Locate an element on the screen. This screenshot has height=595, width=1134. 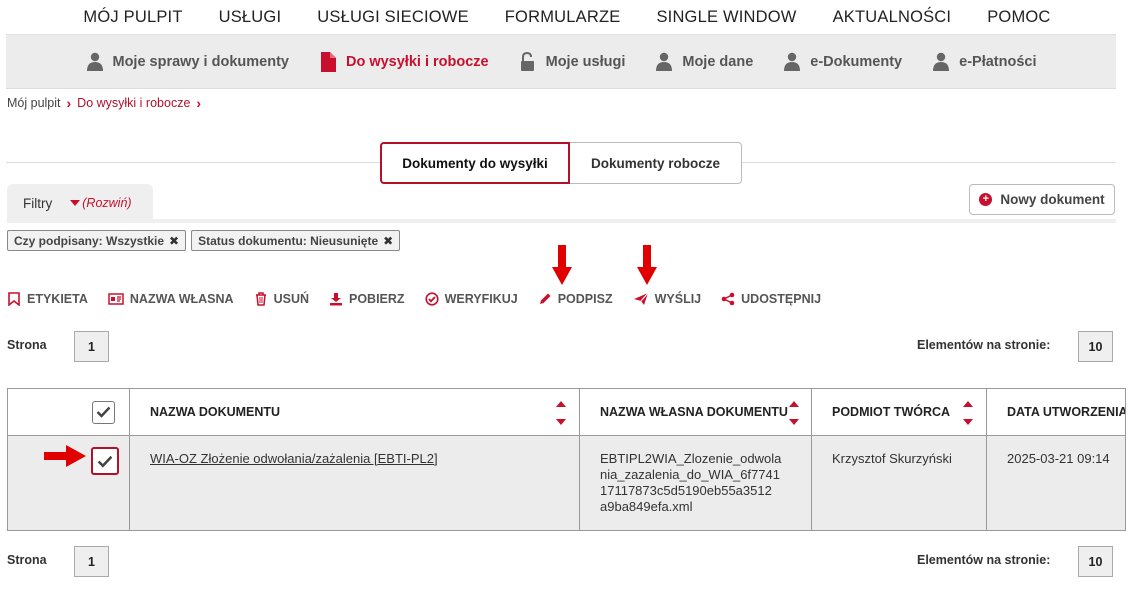
subnav-moje-dane: Moje dane is located at coordinates (704, 62).